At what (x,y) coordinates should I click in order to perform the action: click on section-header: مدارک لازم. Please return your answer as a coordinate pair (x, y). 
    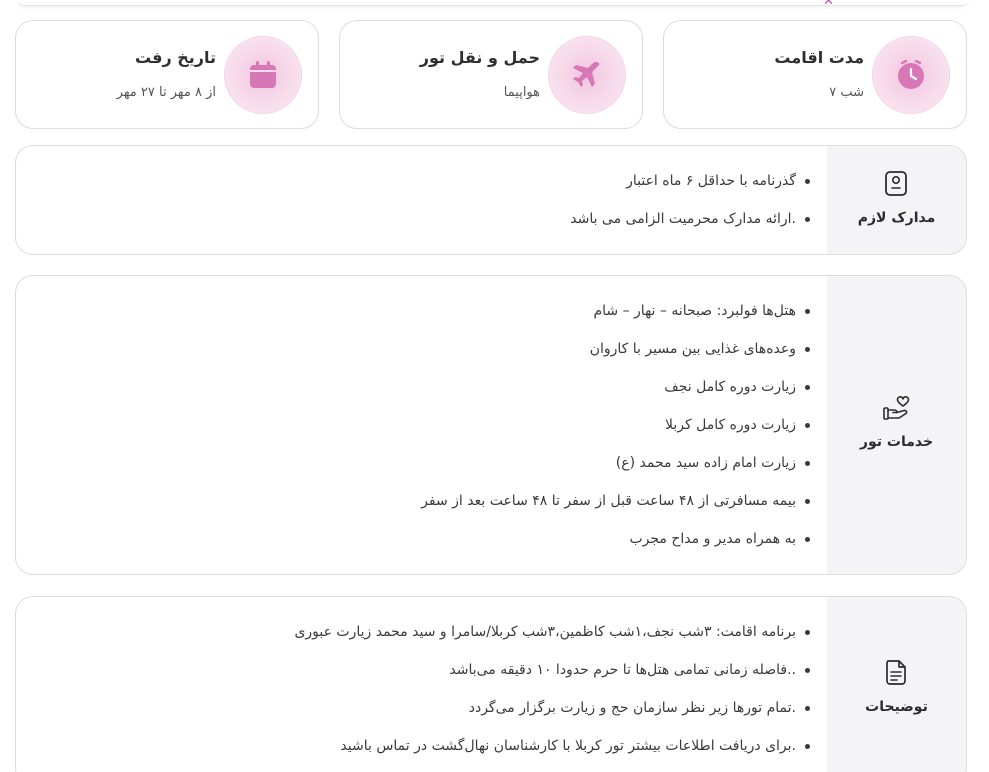
    Looking at the image, I should click on (896, 200).